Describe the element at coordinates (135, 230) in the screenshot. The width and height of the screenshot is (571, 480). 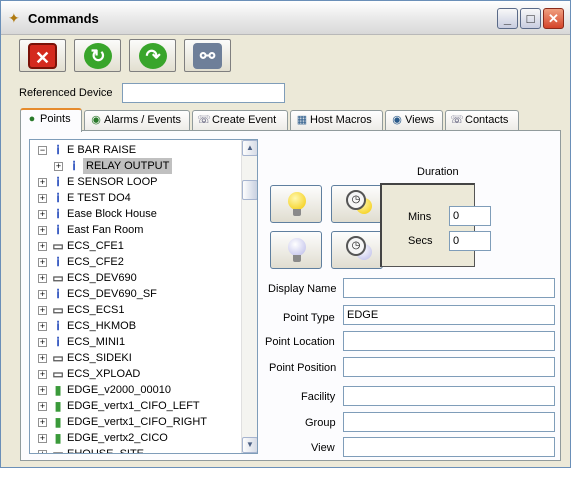
I see `tree-node: + ⅰ East Fan Room` at that location.